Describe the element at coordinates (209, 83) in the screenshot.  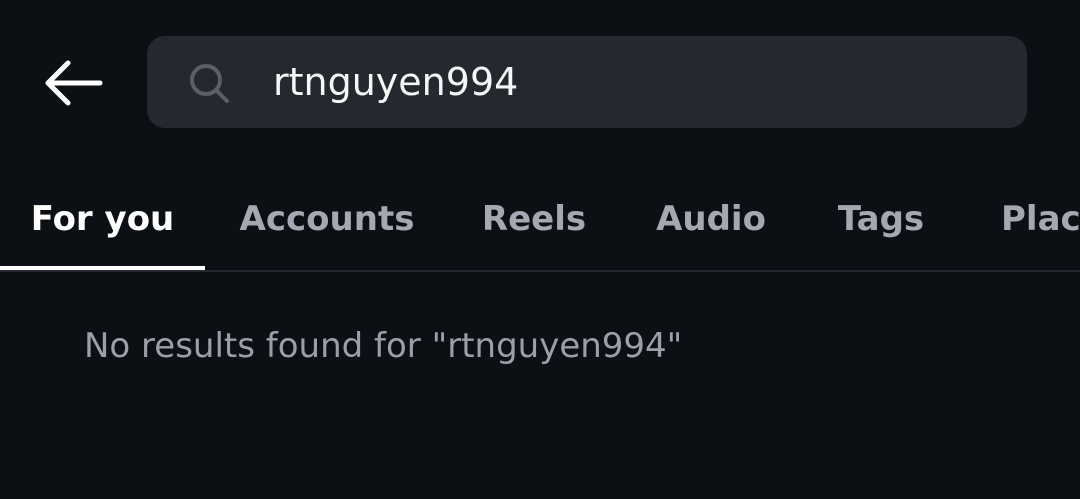
I see `search-icon` at that location.